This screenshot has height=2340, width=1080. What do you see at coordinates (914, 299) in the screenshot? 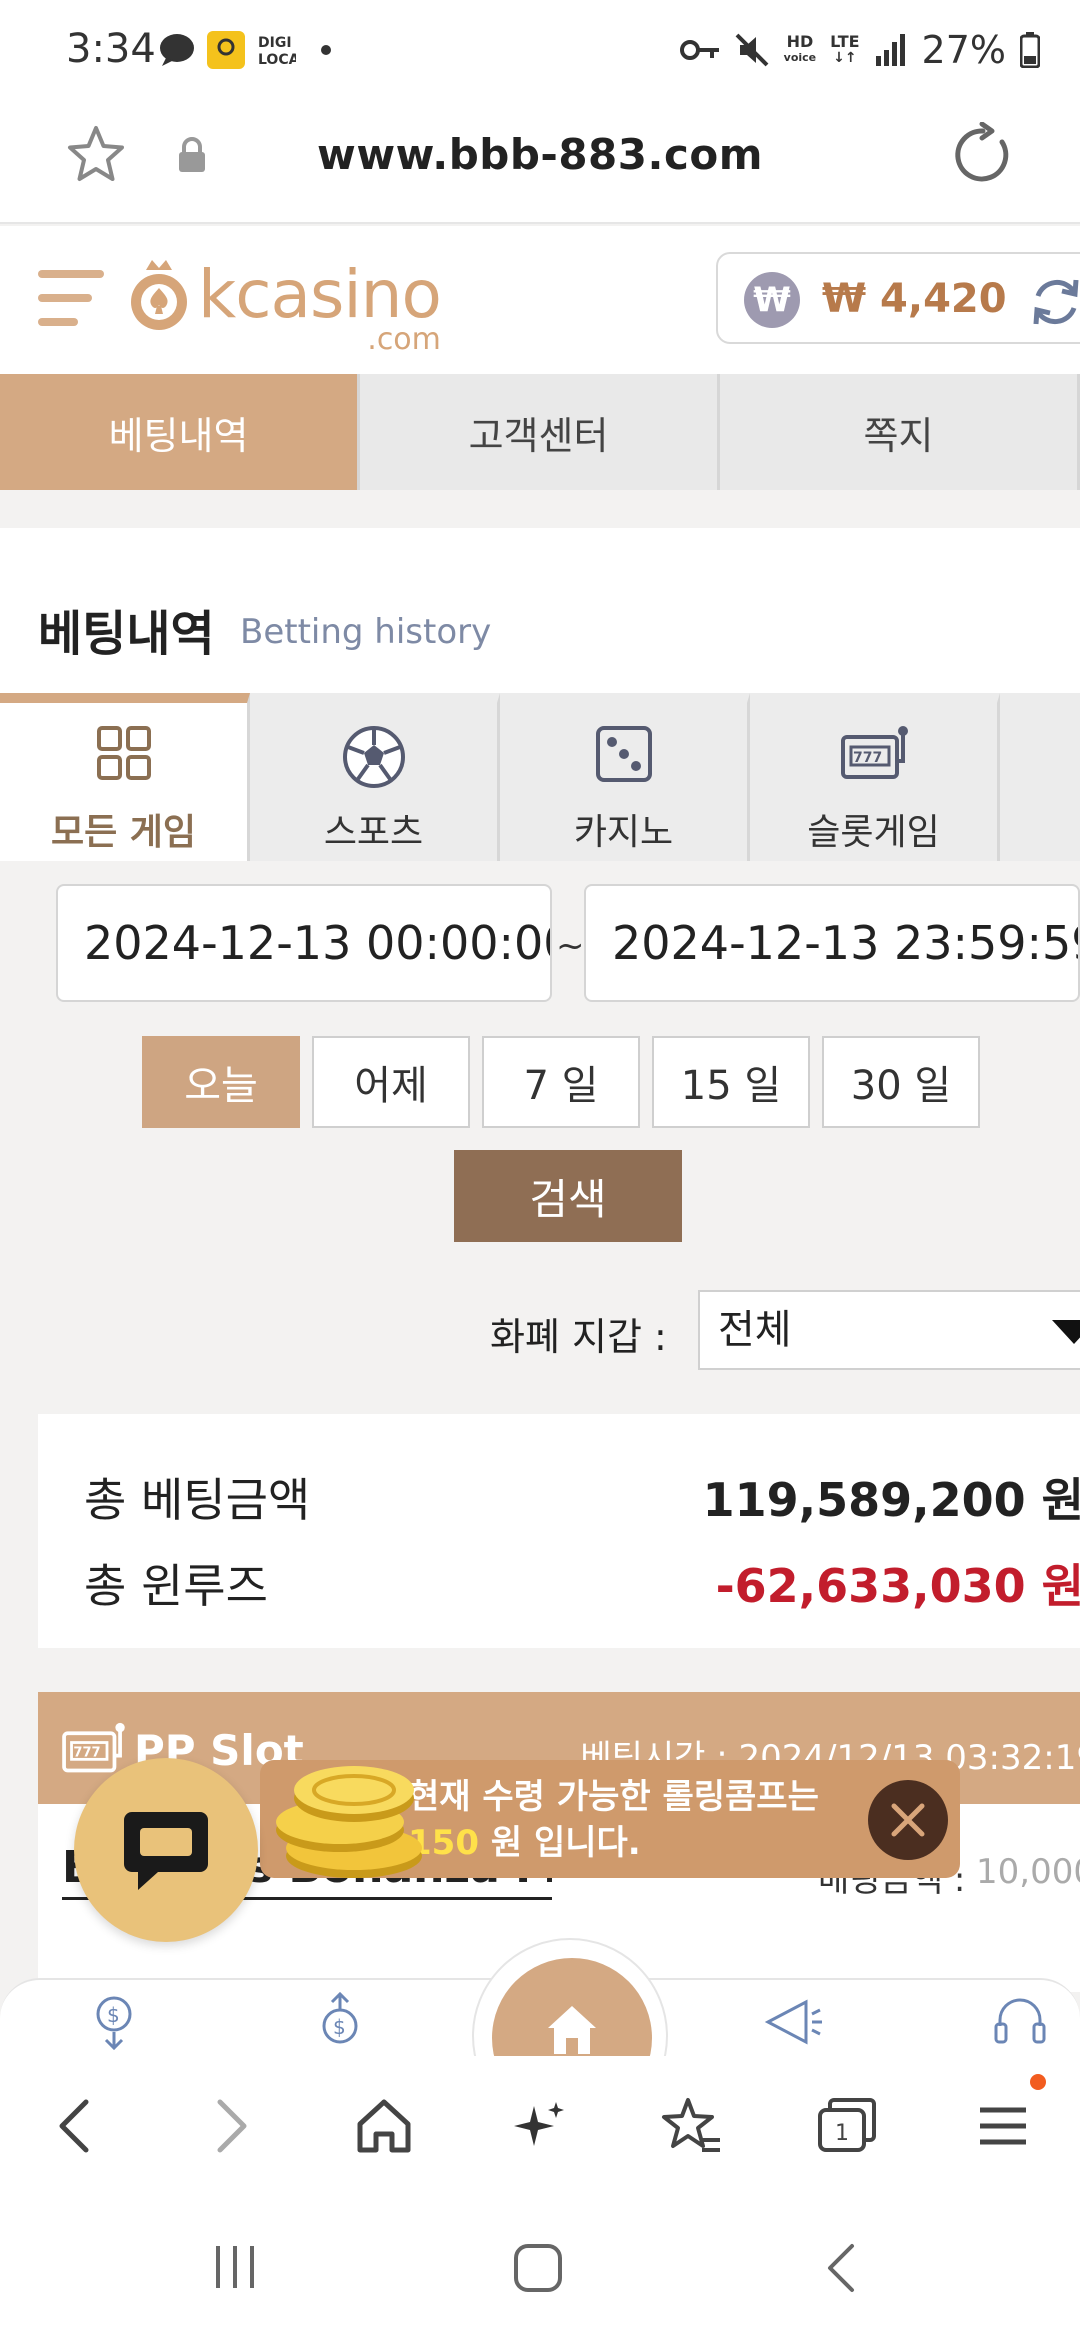
I see `balance-amount: ₩ 4,420` at bounding box center [914, 299].